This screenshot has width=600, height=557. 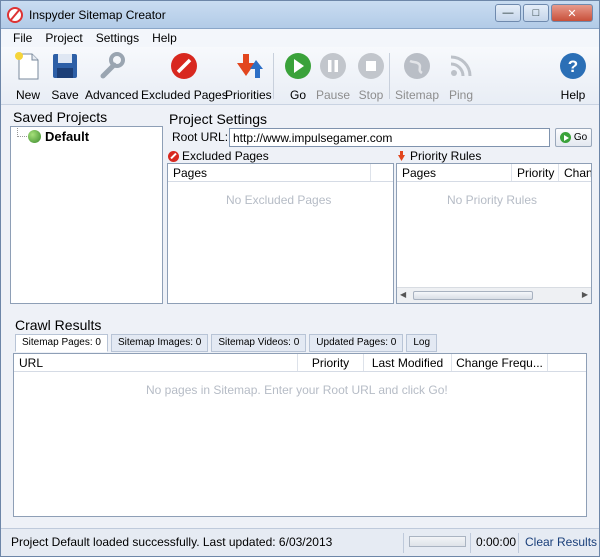 I want to click on minimize-button: —, so click(x=508, y=13).